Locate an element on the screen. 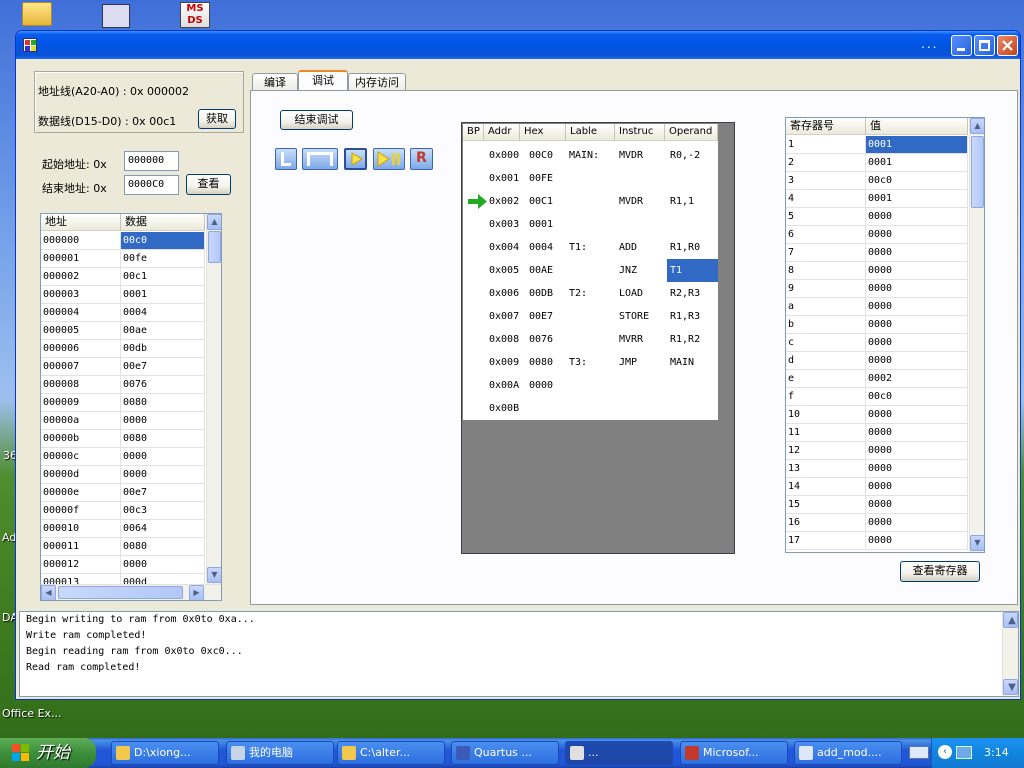 Image resolution: width=1024 pixels, height=768 pixels. column-header-data: 数据 is located at coordinates (163, 222).